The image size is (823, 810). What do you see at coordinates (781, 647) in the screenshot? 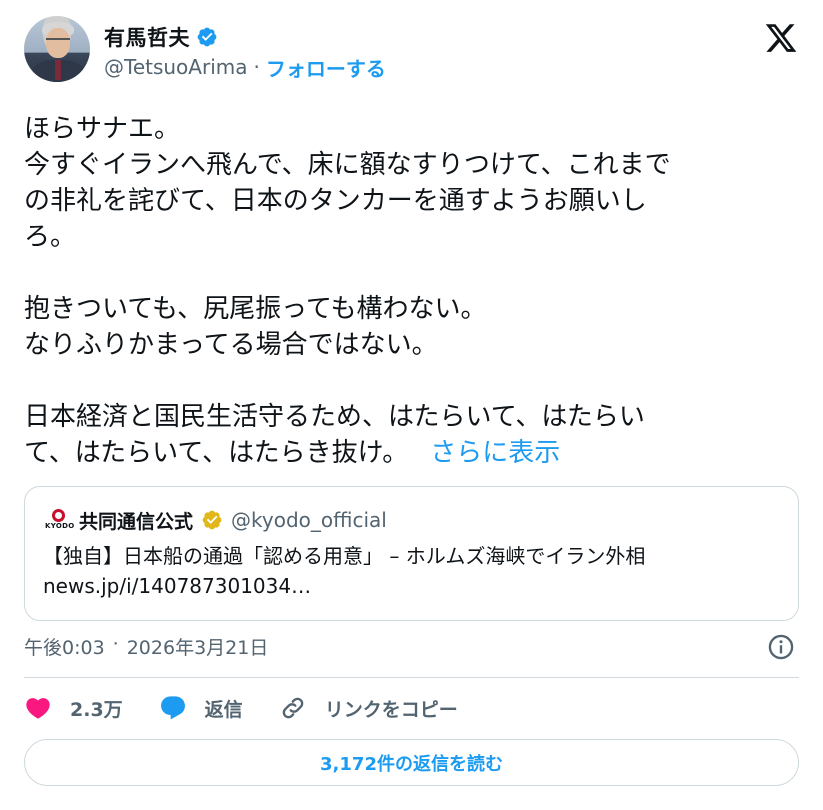
I see `info-icon` at bounding box center [781, 647].